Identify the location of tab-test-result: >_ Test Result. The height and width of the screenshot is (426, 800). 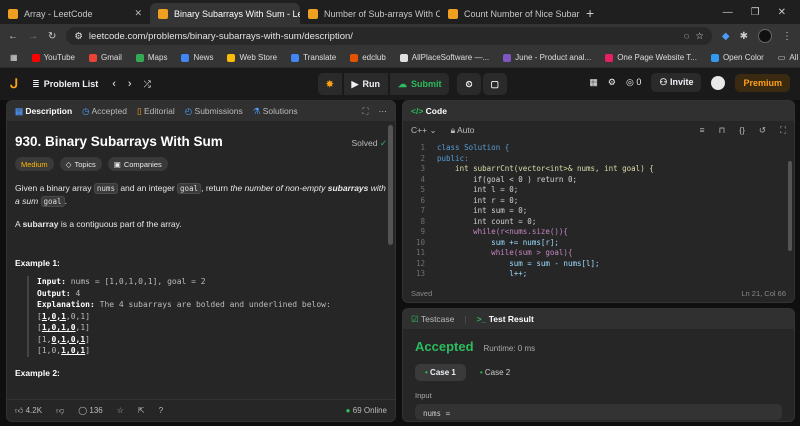
(505, 319).